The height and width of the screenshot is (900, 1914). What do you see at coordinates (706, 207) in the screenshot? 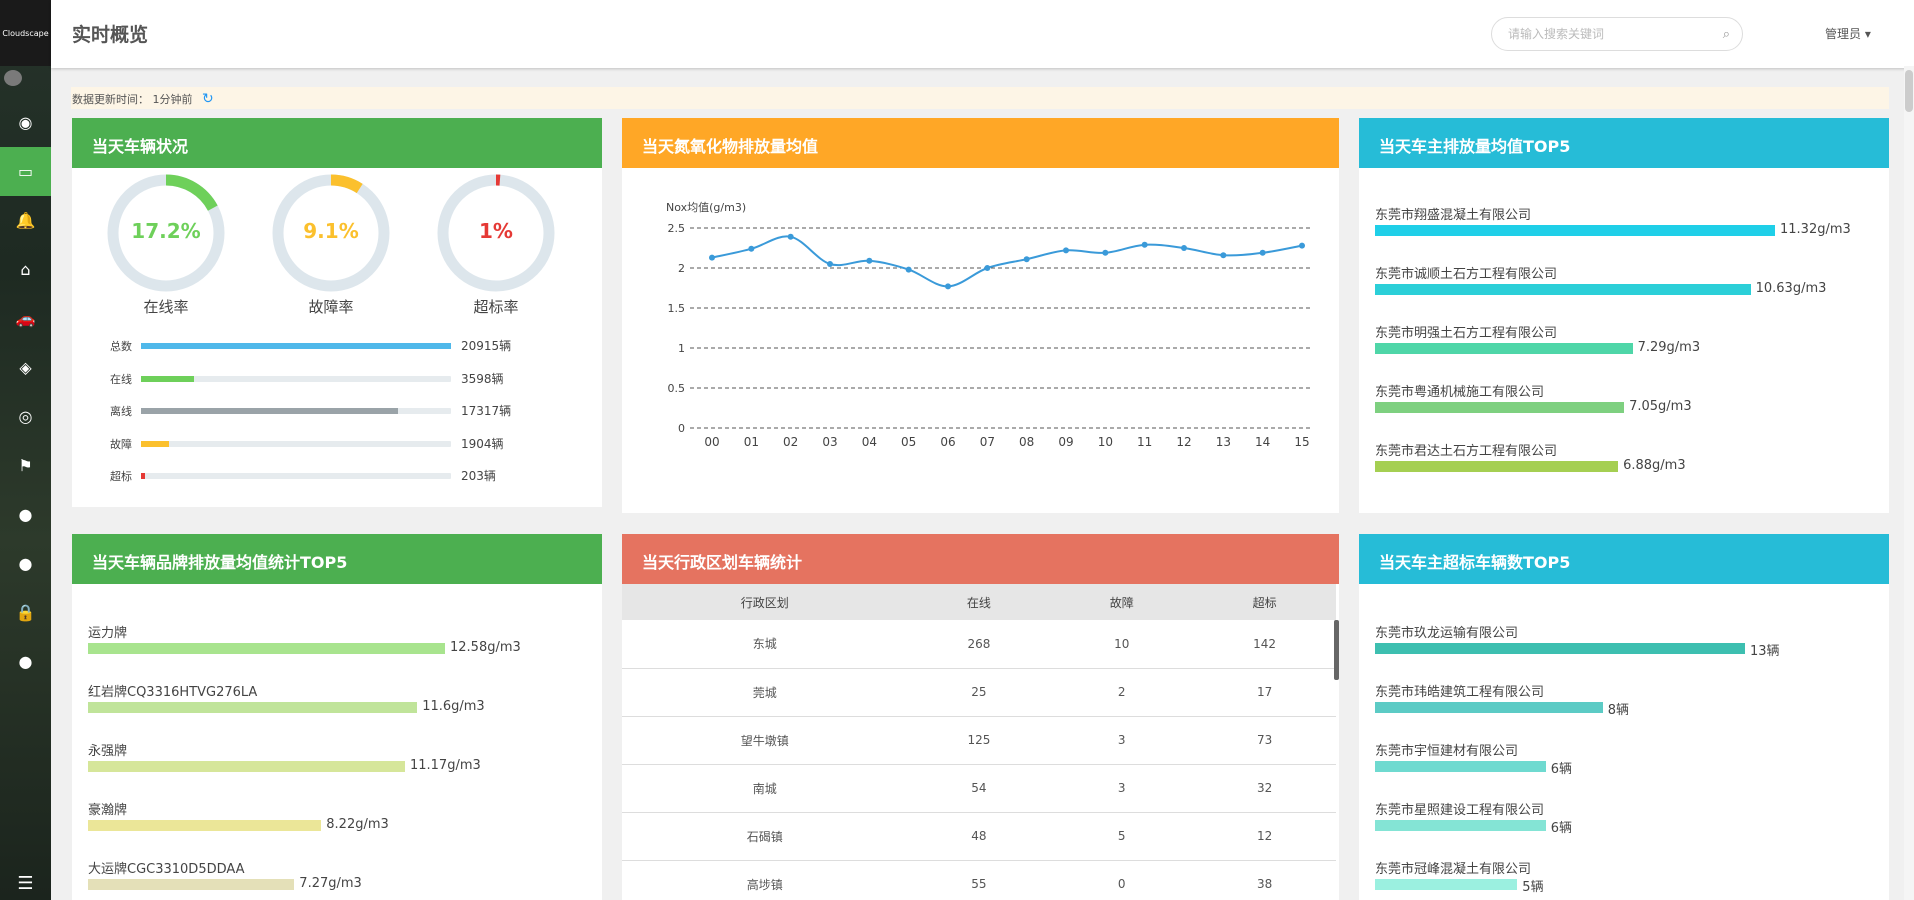
I see `y-axis-label: Nox均值(g/m3)` at bounding box center [706, 207].